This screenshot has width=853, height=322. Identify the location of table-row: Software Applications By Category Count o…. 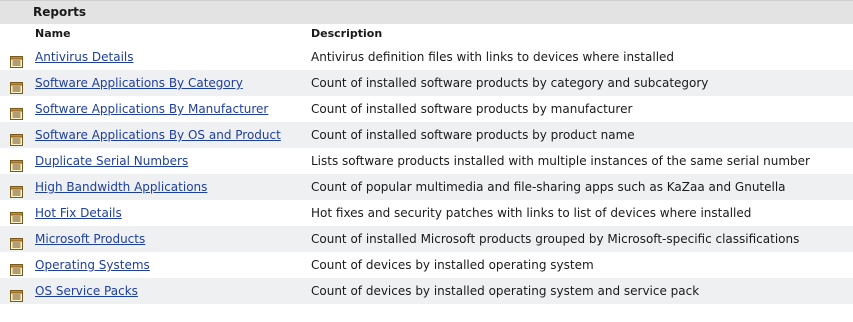
(426, 83).